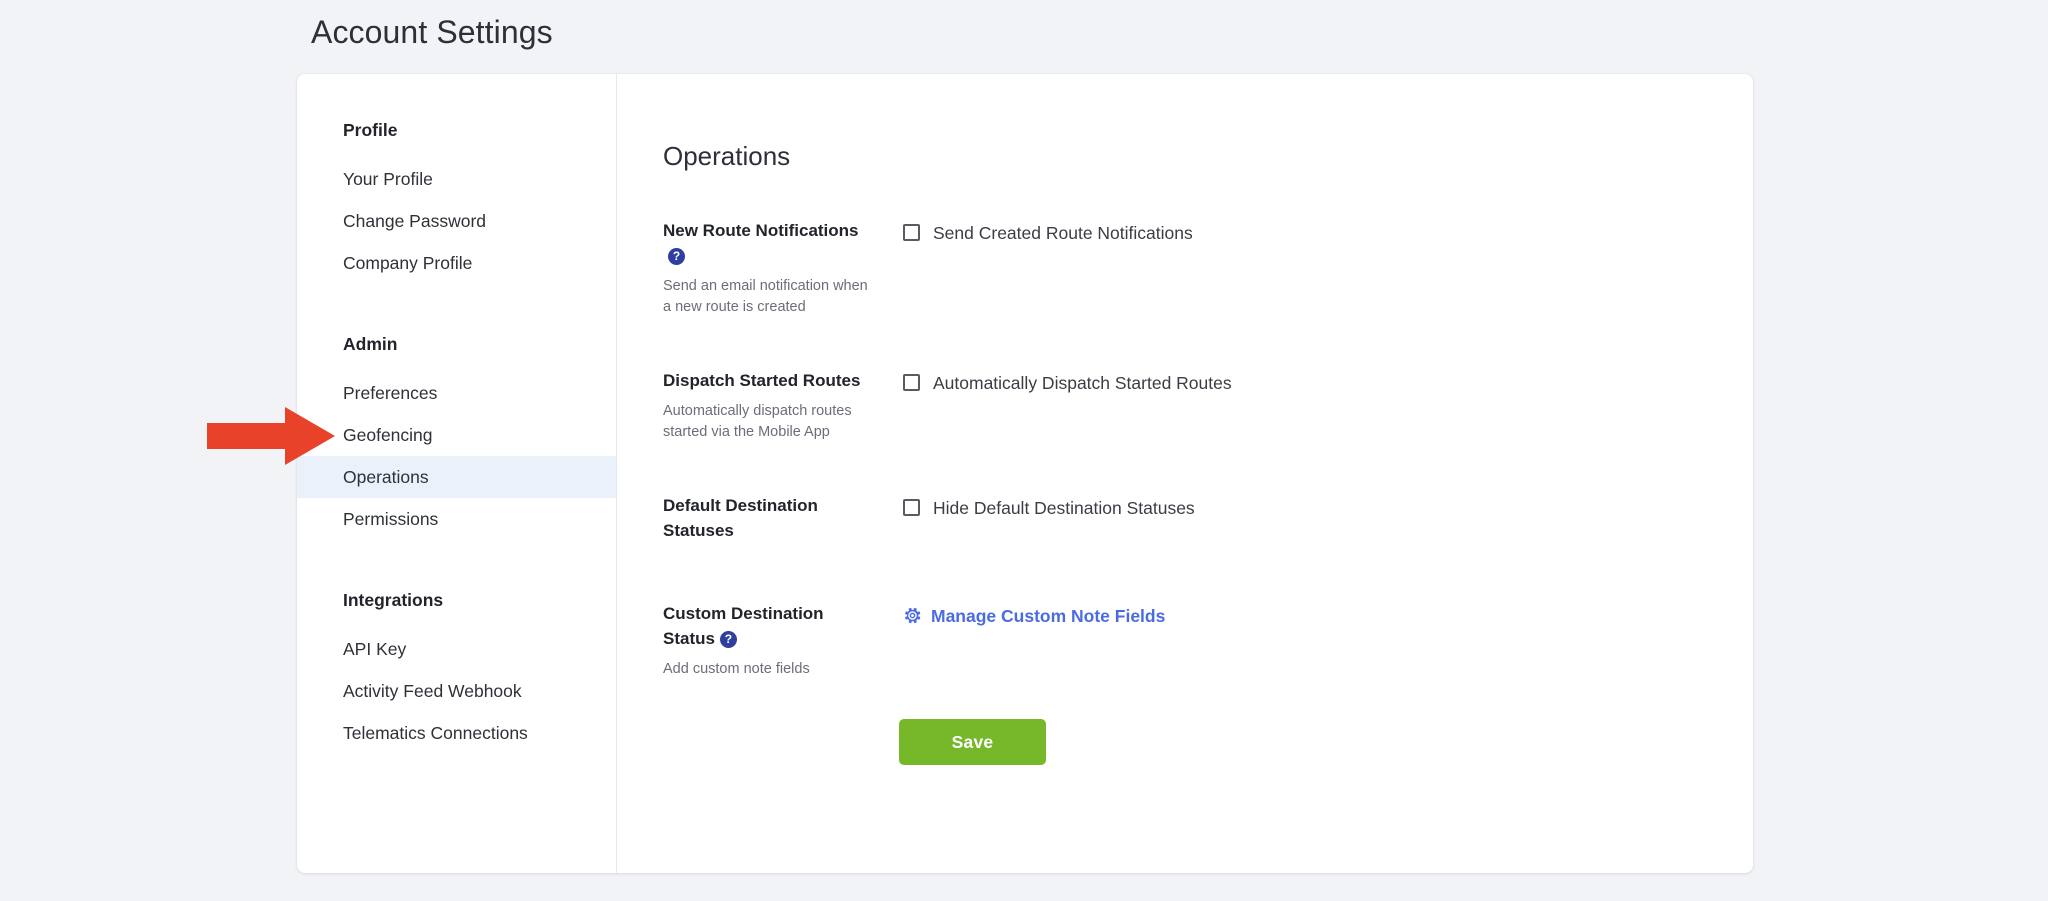 The height and width of the screenshot is (901, 2048). I want to click on sidebar-item-preferences: Preferences, so click(456, 393).